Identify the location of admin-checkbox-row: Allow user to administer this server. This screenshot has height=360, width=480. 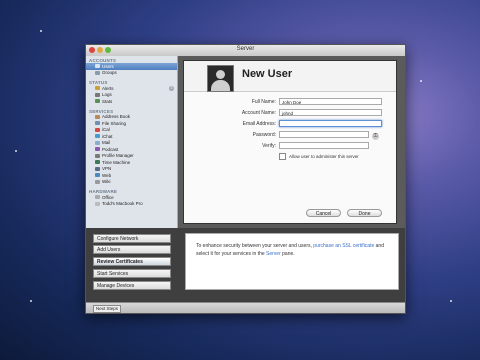
(319, 156).